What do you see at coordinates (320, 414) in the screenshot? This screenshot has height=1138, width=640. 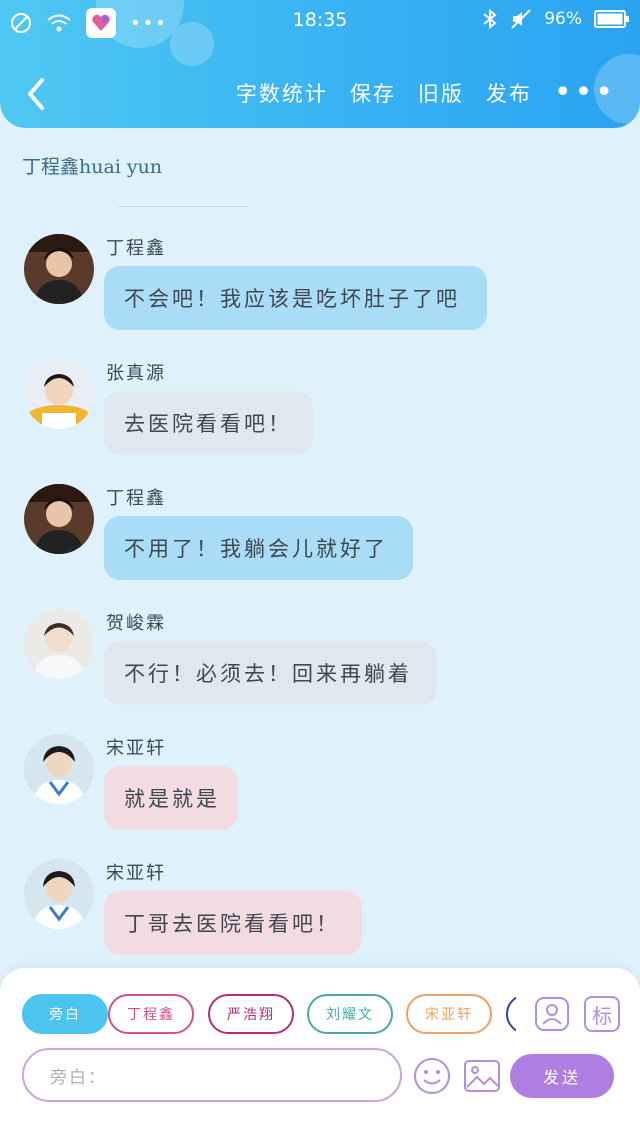 I see `chat-message: 张真源 去医院看看吧！` at bounding box center [320, 414].